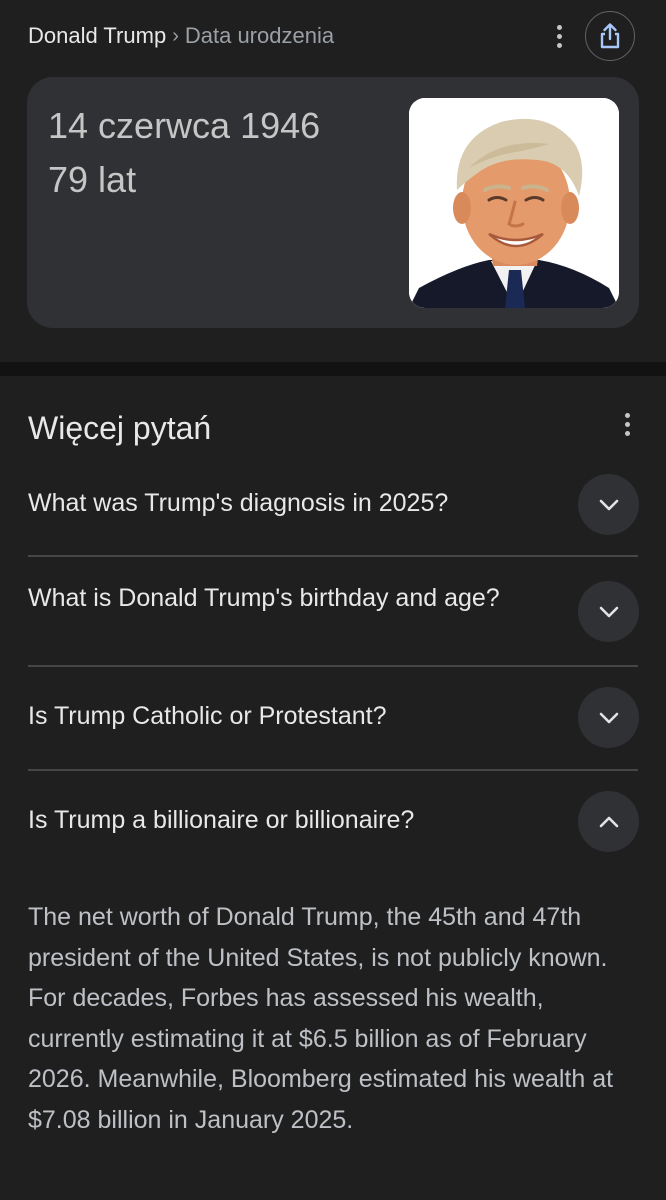 The image size is (666, 1200). I want to click on faq-question: Is Trump a billionaire or billionaire?, so click(288, 820).